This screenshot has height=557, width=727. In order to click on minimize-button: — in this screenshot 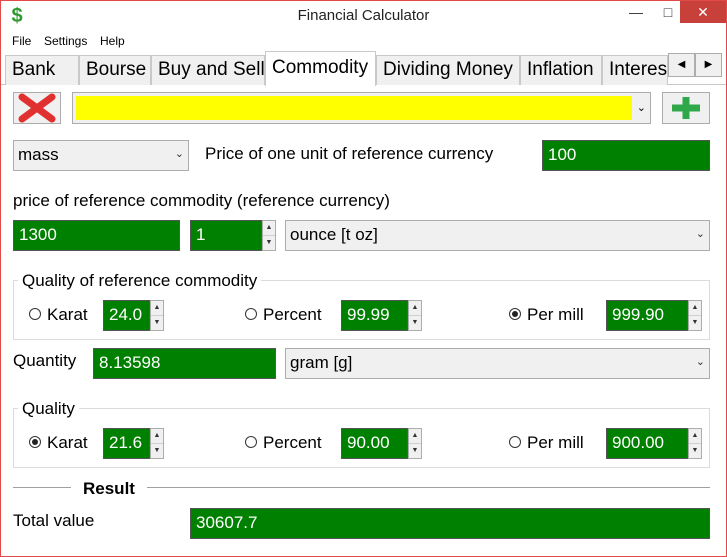, I will do `click(636, 12)`.